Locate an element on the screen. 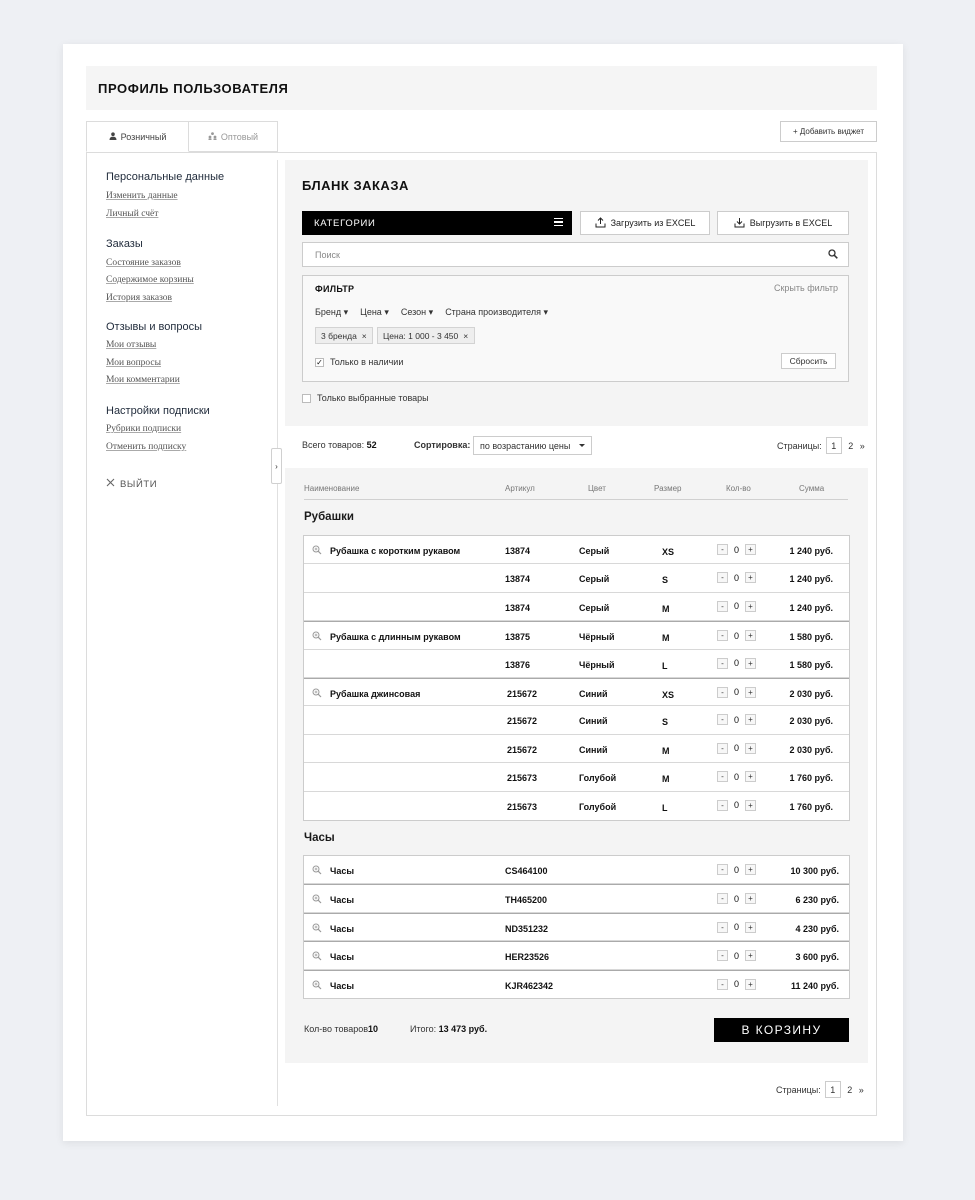  sidebar-link-order-status: Состояние заказов is located at coordinates (143, 263).